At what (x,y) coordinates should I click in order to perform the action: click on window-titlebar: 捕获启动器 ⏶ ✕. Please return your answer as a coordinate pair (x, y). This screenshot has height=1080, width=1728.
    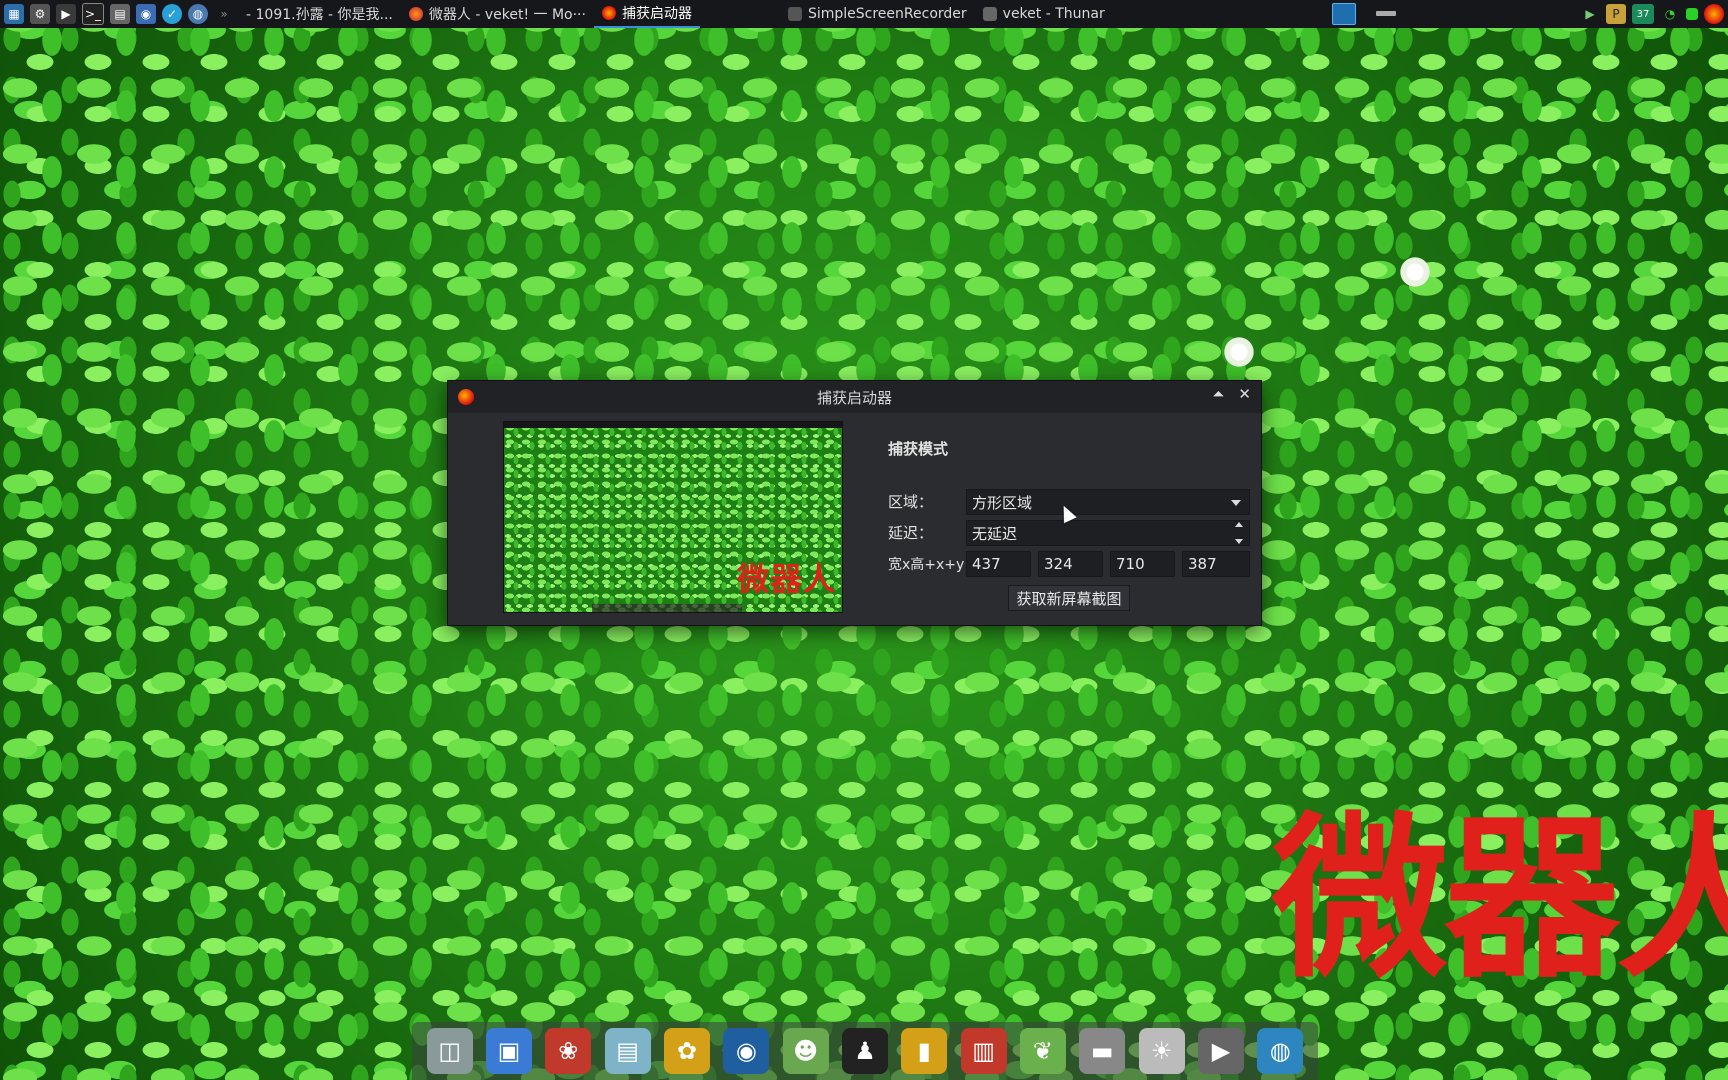
    Looking at the image, I should click on (854, 397).